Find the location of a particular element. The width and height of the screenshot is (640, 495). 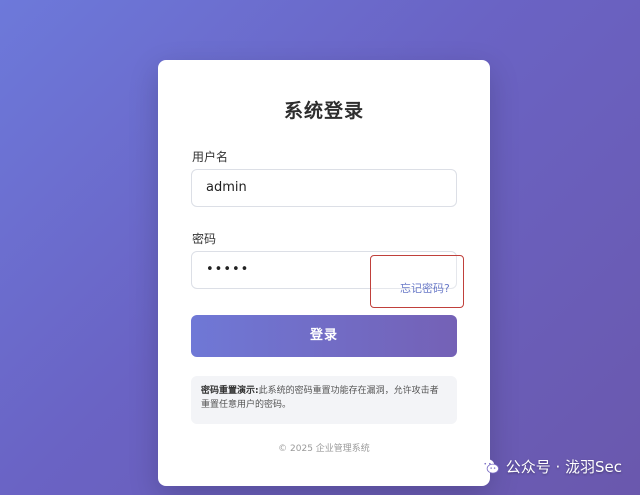

page-title: 系统登录 is located at coordinates (323, 111).